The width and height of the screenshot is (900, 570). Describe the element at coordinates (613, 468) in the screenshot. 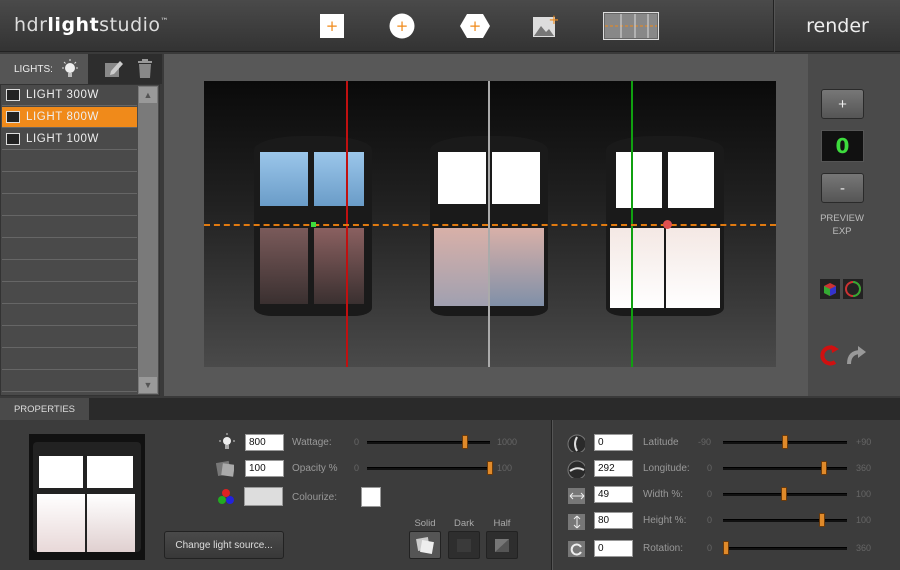

I see `longitude-input: 292` at that location.